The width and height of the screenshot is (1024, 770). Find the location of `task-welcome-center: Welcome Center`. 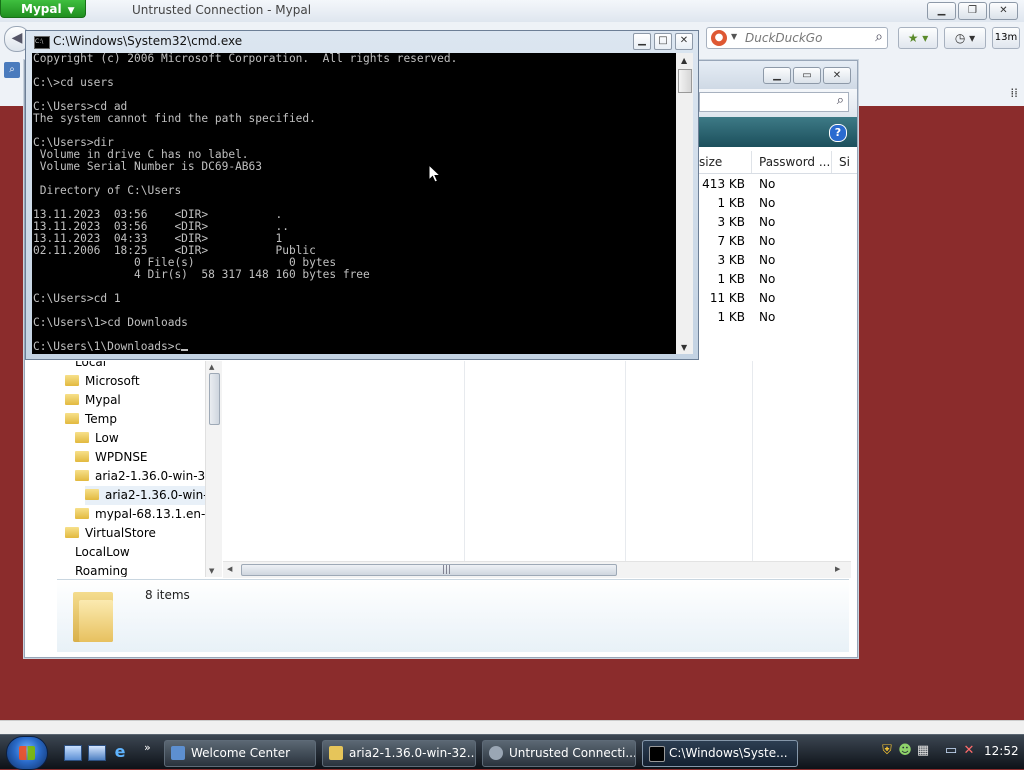

task-welcome-center: Welcome Center is located at coordinates (240, 753).